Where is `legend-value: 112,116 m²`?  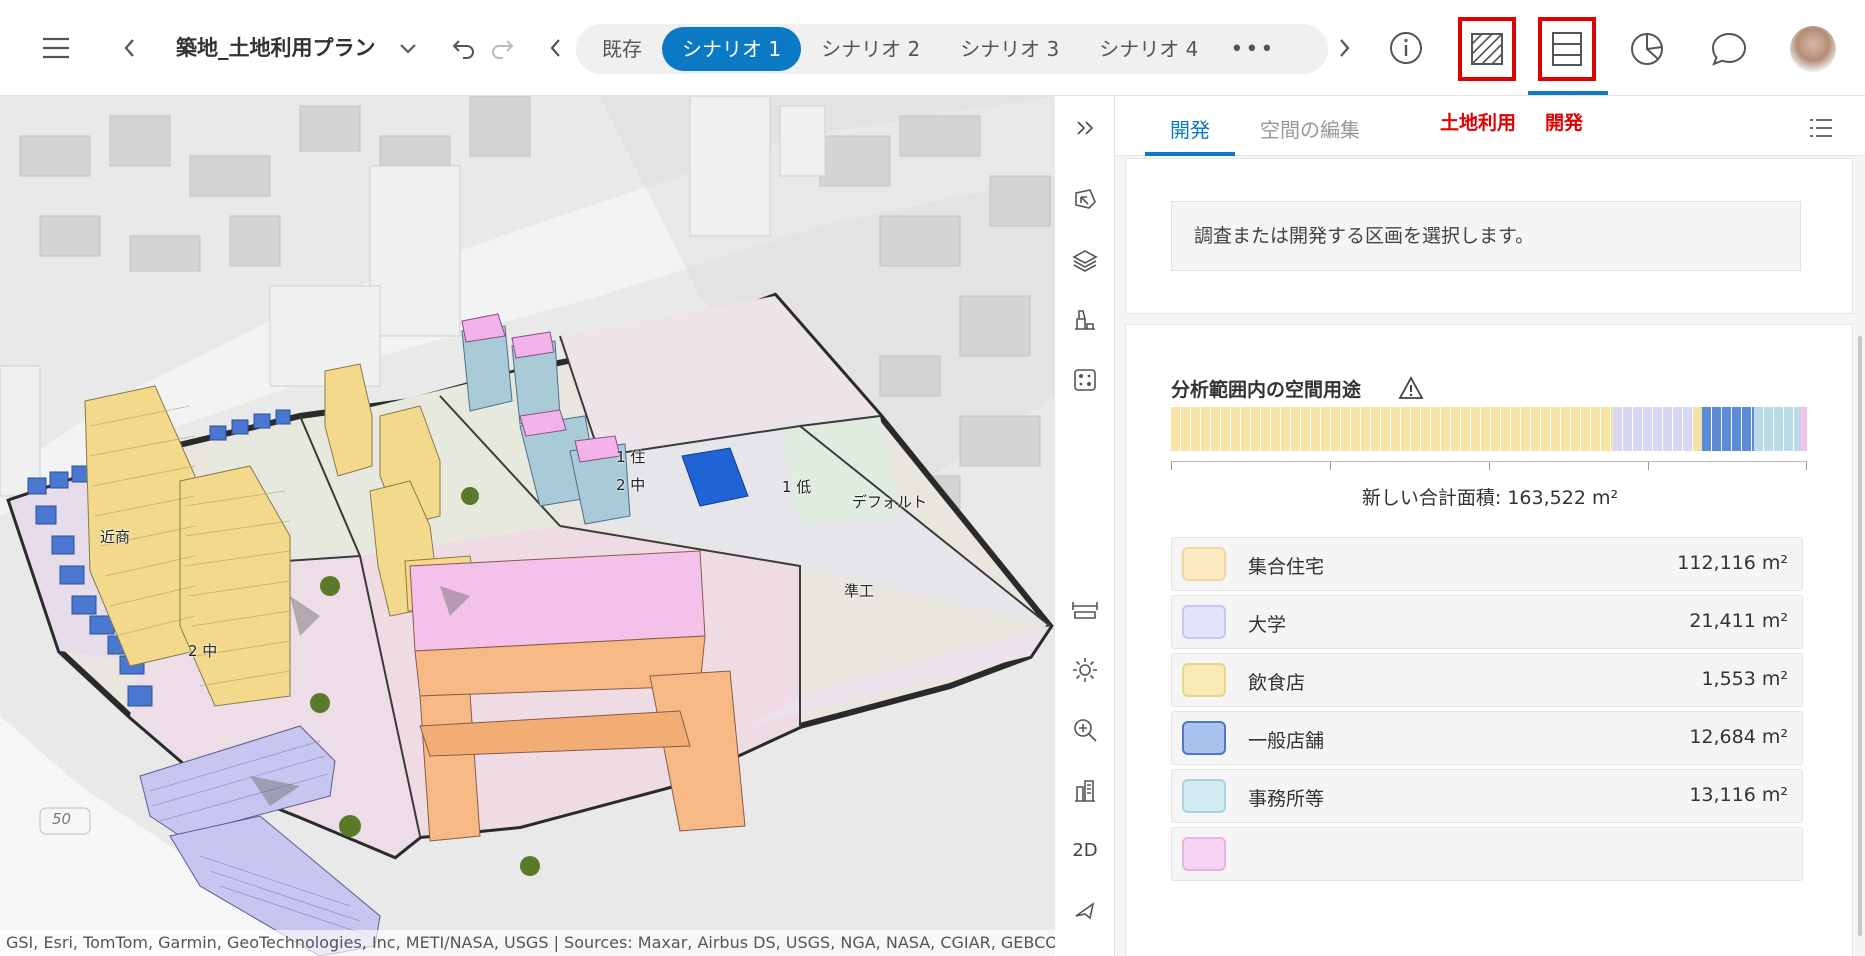
legend-value: 112,116 m² is located at coordinates (1732, 563).